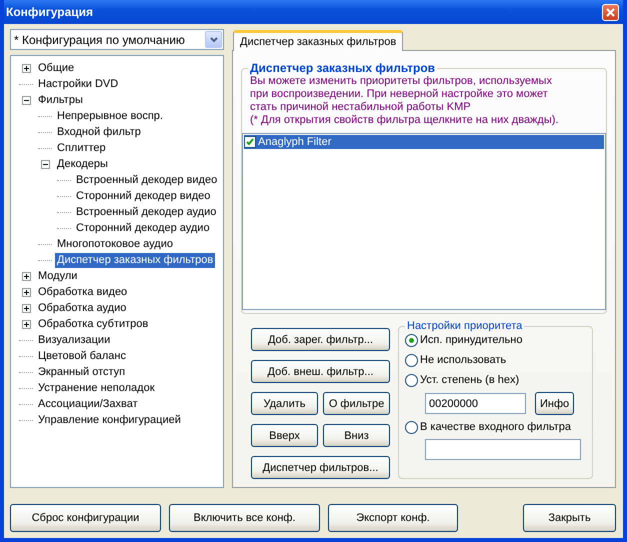 The height and width of the screenshot is (542, 627). I want to click on tree-item: Декодеры, so click(82, 164).